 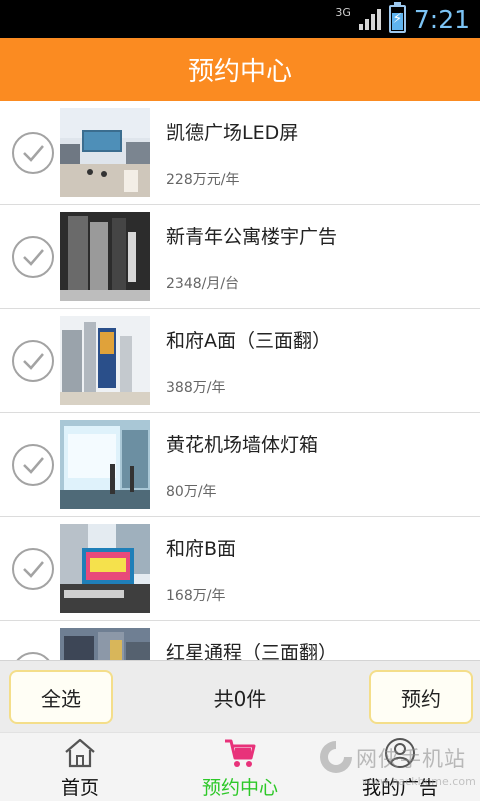 What do you see at coordinates (343, 12) in the screenshot?
I see `network-type: 3G` at bounding box center [343, 12].